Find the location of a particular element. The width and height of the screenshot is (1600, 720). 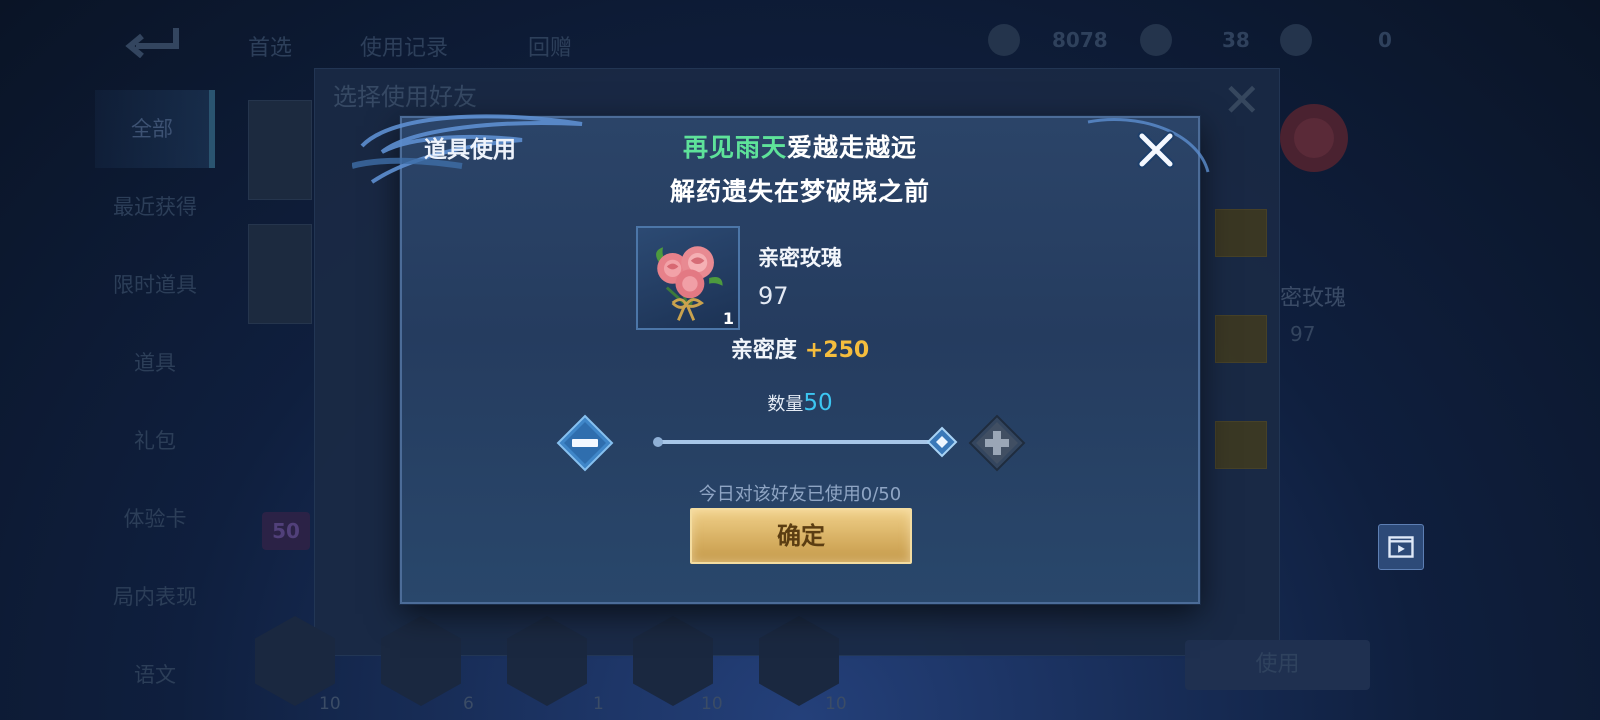

close-icon: ✕ is located at coordinates (1241, 100).